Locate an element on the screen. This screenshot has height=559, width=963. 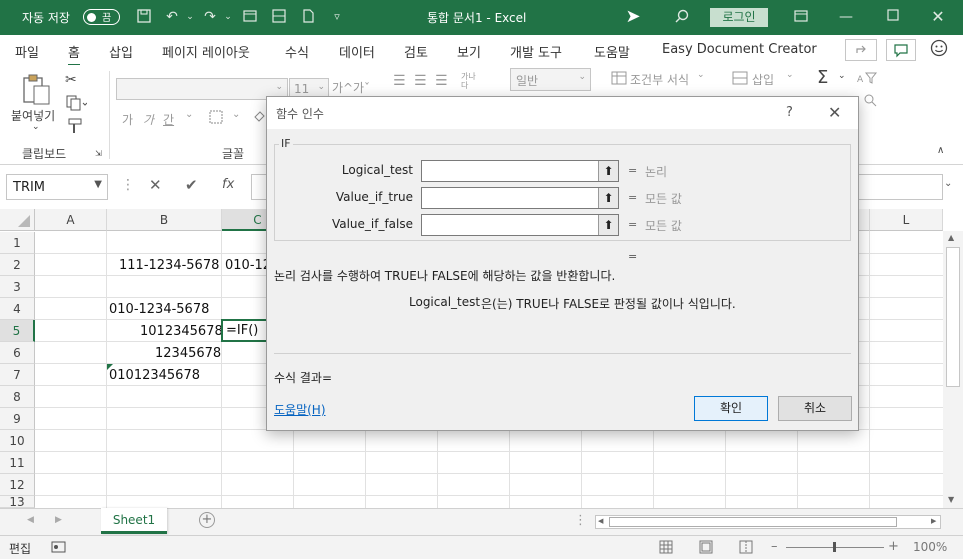
sheet-tab-sheet1: Sheet1 is located at coordinates (134, 521).